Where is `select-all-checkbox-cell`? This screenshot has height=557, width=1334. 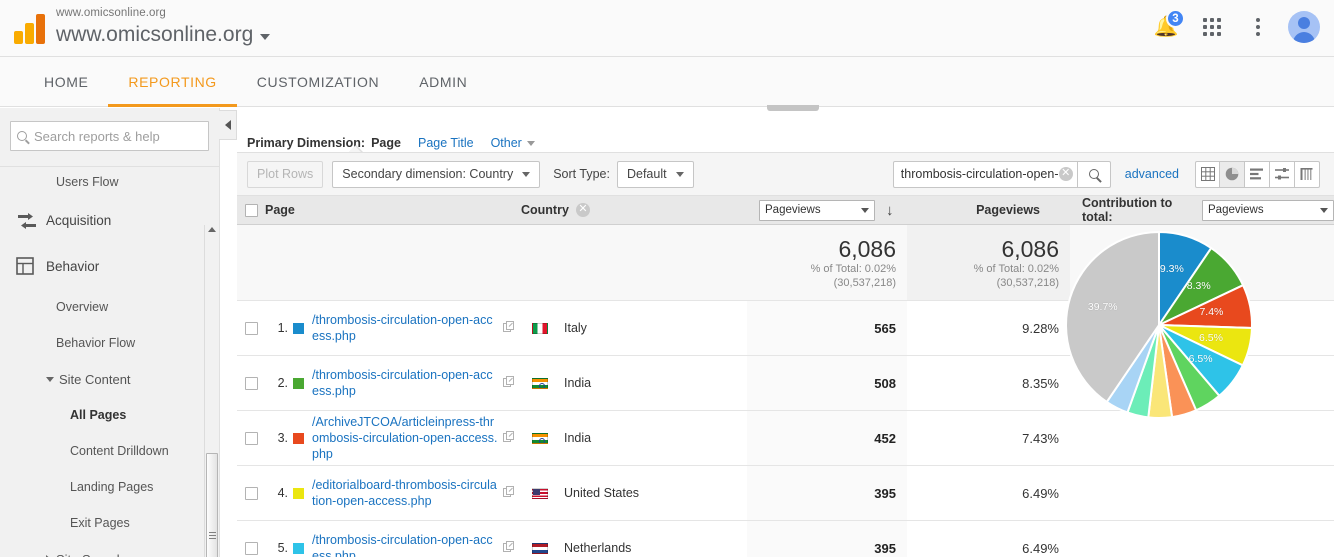
select-all-checkbox-cell is located at coordinates (251, 210).